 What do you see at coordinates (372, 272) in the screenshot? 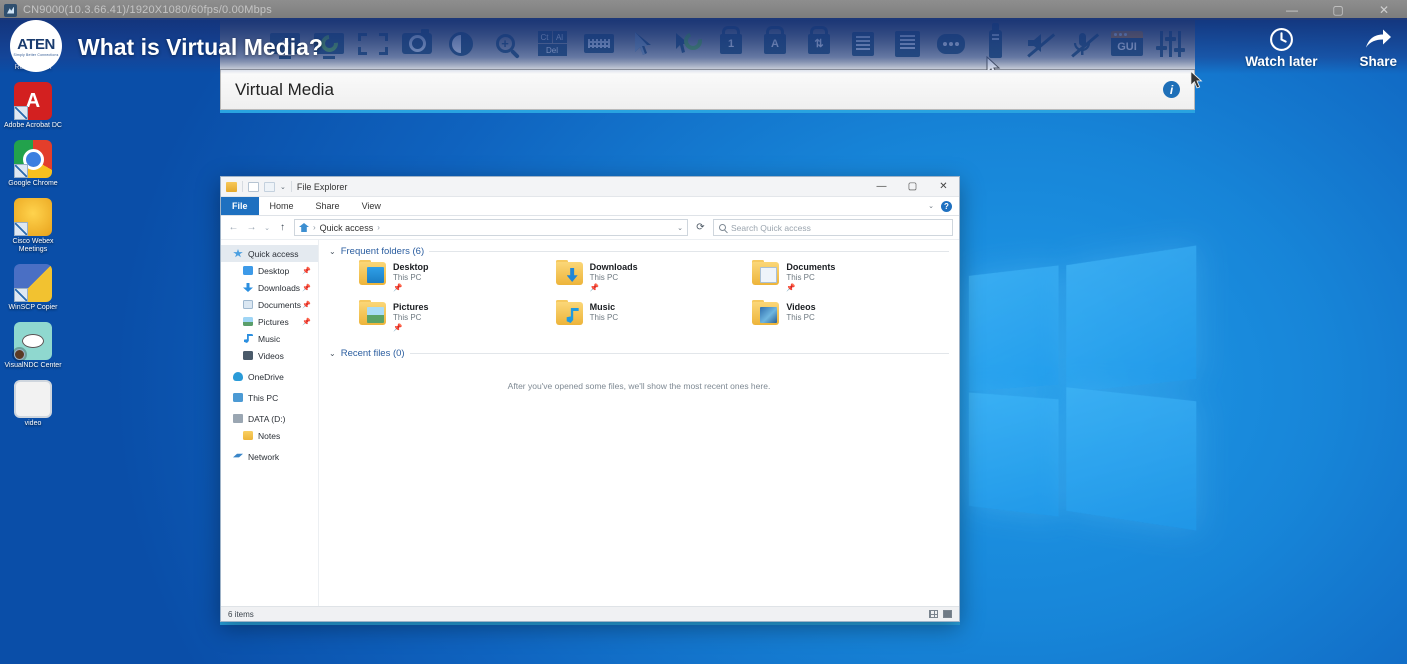
I see `folder-icon-desktop` at bounding box center [372, 272].